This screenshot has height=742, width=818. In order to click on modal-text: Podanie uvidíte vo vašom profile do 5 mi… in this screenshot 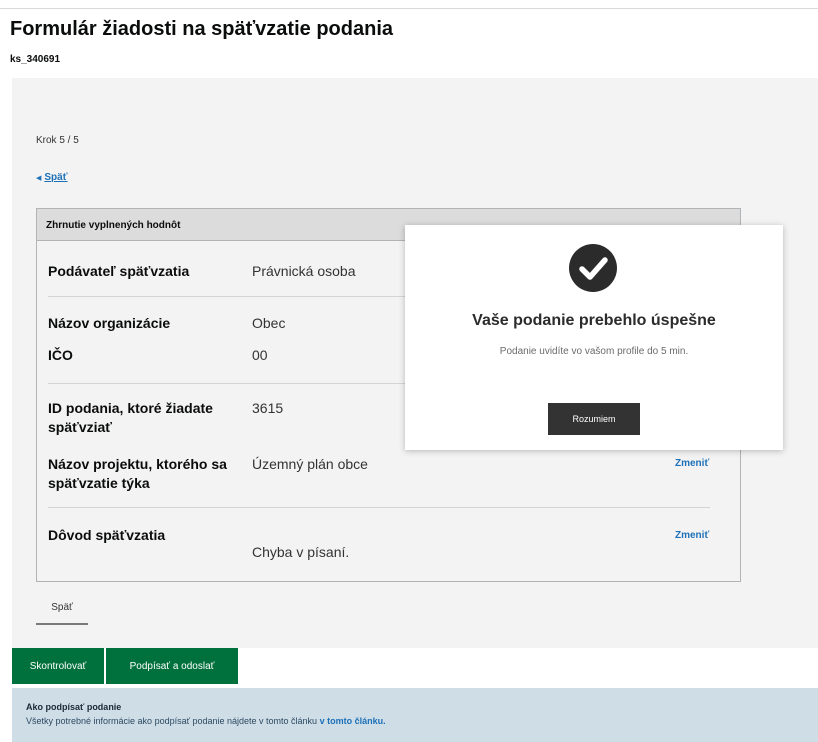, I will do `click(594, 351)`.